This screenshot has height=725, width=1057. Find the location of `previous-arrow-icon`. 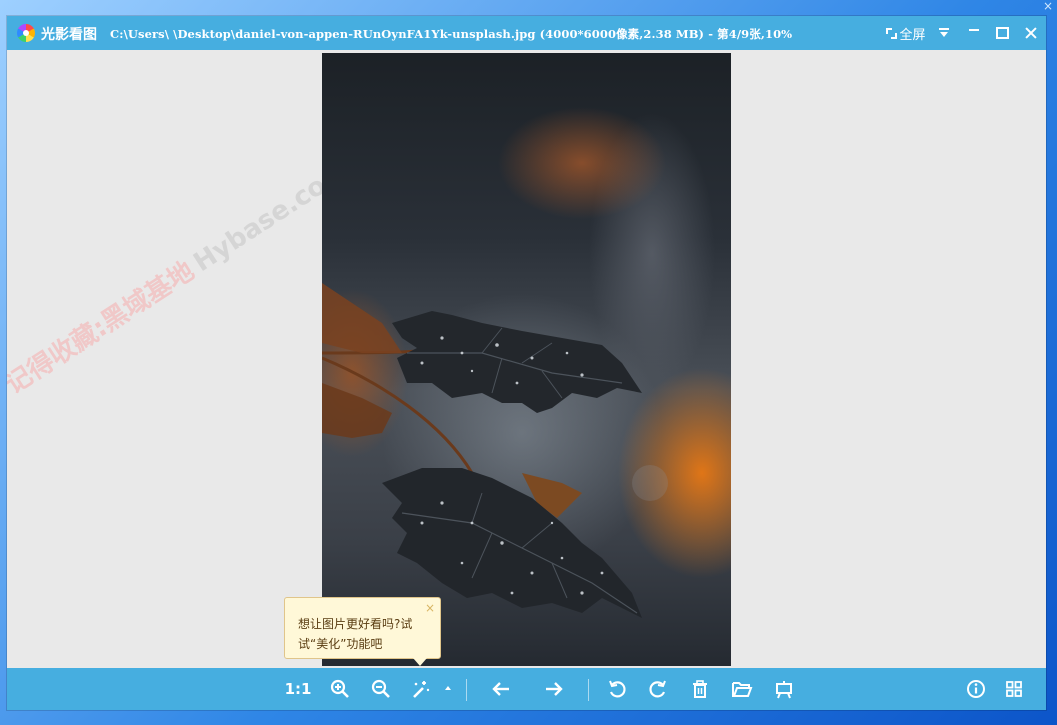

previous-arrow-icon is located at coordinates (500, 689).